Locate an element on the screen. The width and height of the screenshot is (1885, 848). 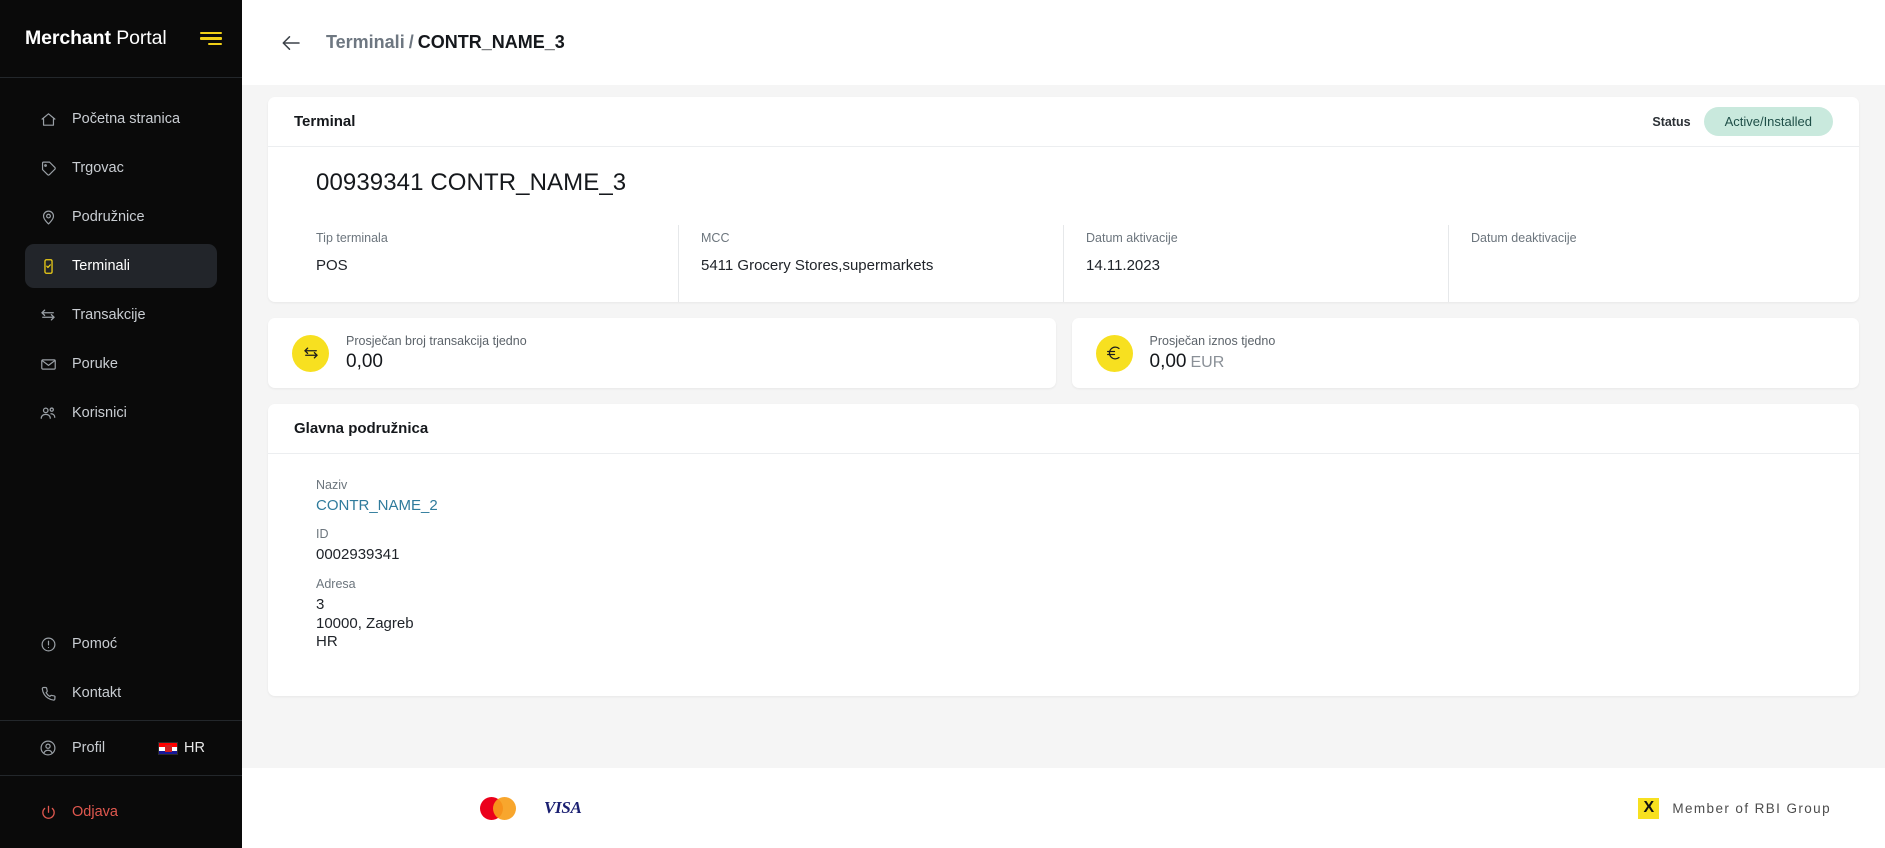
sidebar-item-label: Terminali is located at coordinates (101, 266).